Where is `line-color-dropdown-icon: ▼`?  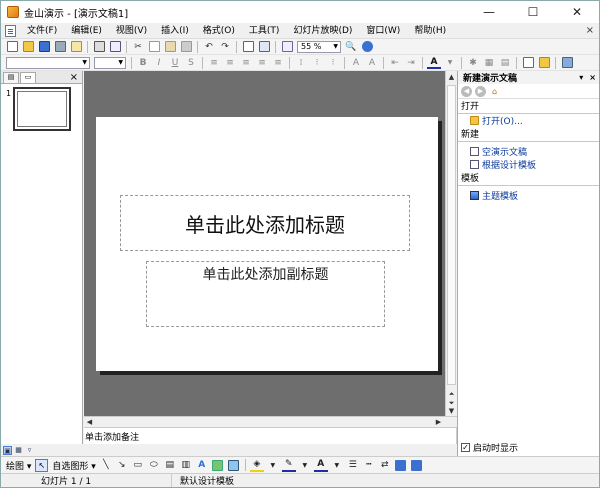 line-color-dropdown-icon: ▼ is located at coordinates (305, 465).